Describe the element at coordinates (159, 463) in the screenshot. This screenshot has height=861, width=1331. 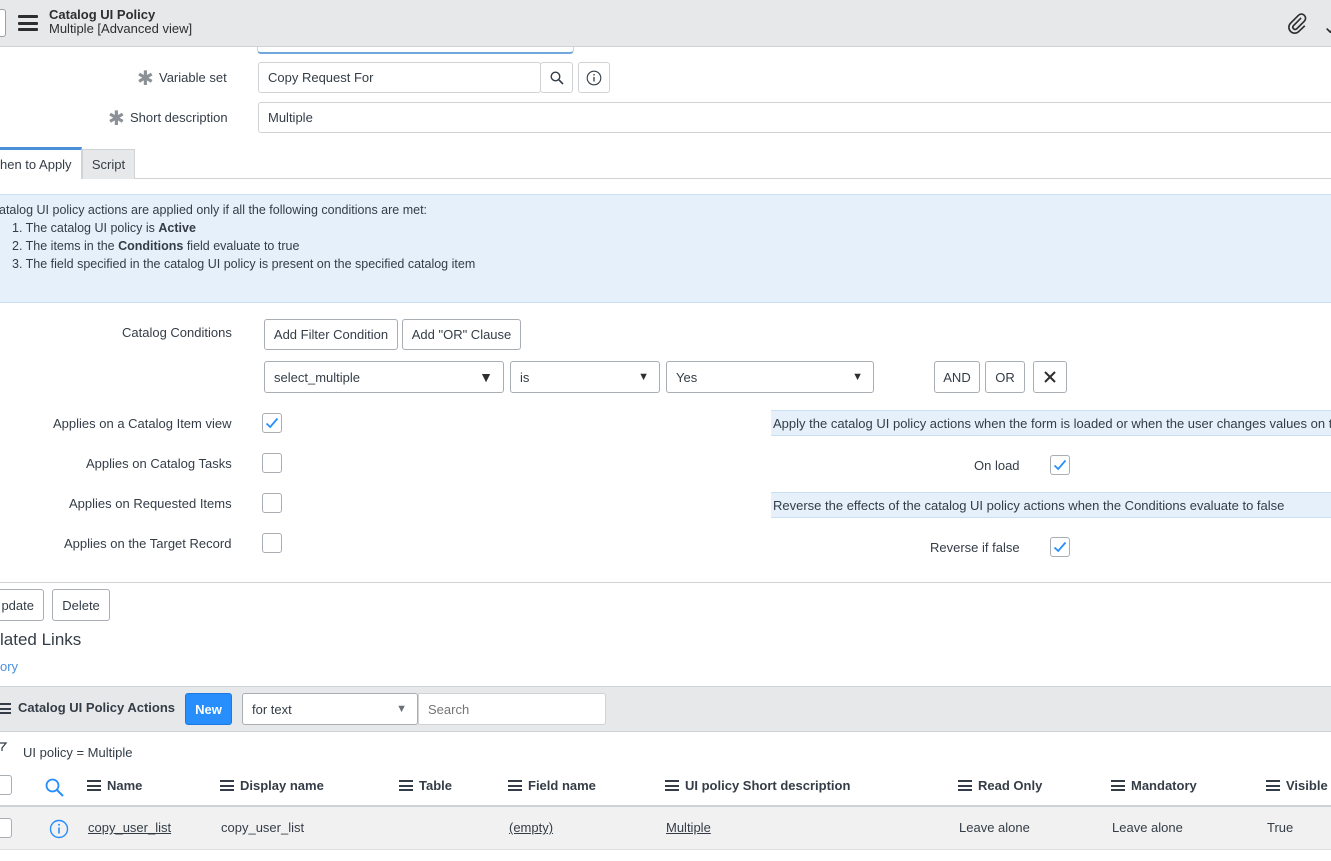
I see `applies-catalog-tasks-label: Applies on Catalog Tasks` at that location.